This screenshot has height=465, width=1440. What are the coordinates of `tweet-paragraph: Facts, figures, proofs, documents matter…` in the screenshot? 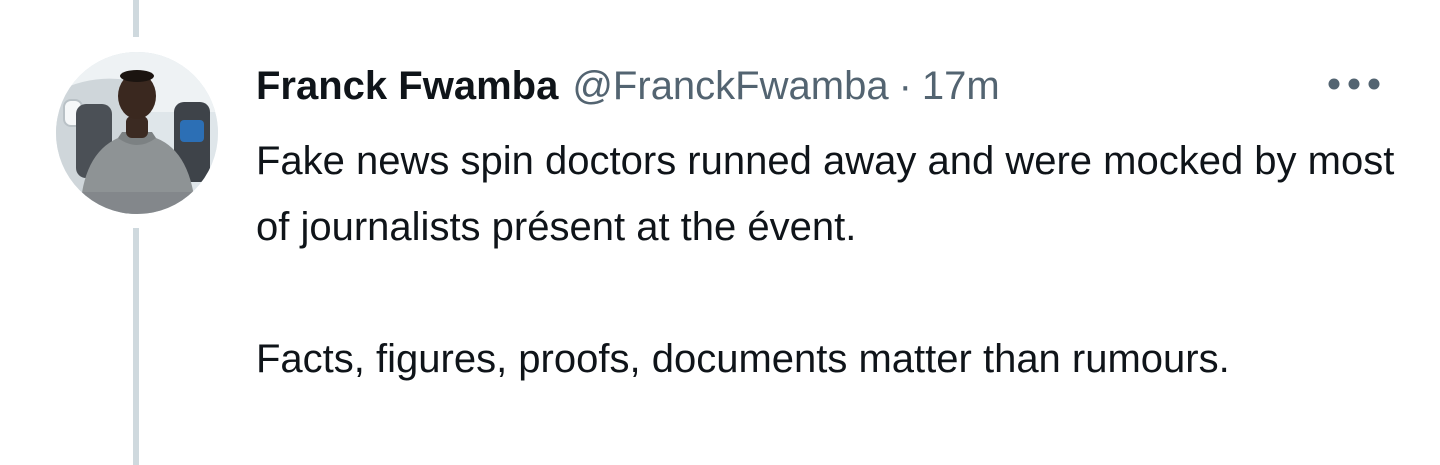 It's located at (743, 359).